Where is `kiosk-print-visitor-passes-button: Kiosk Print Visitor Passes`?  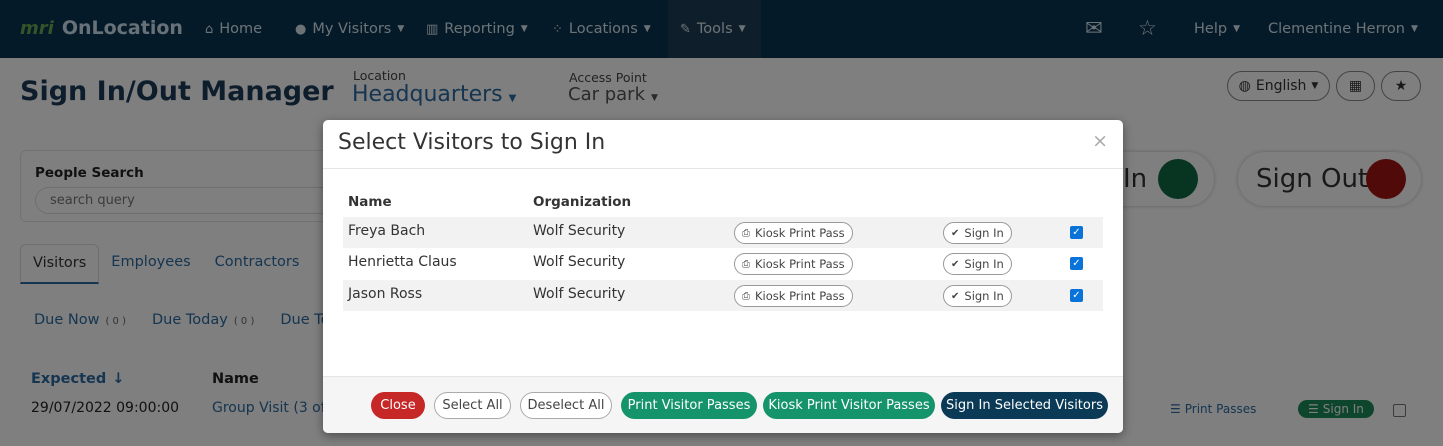 kiosk-print-visitor-passes-button: Kiosk Print Visitor Passes is located at coordinates (849, 405).